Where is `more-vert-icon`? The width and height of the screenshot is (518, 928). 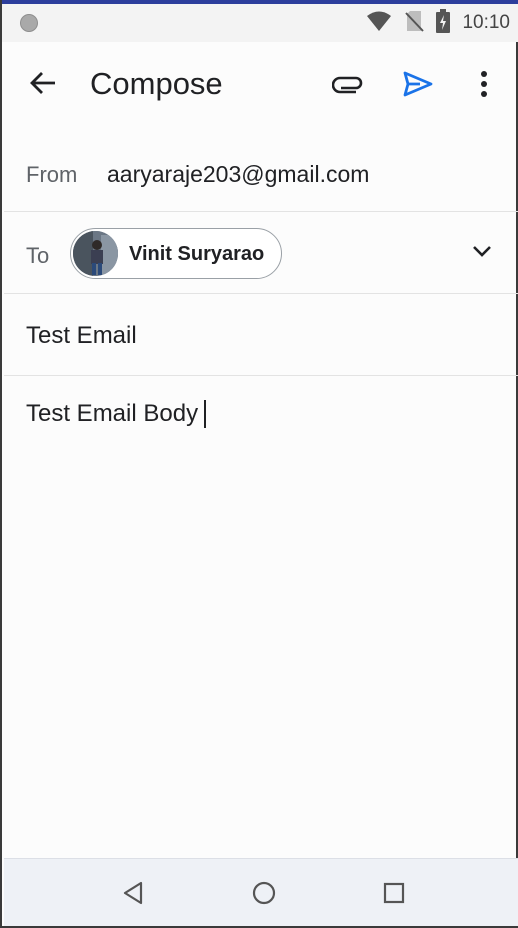
more-vert-icon is located at coordinates (484, 86).